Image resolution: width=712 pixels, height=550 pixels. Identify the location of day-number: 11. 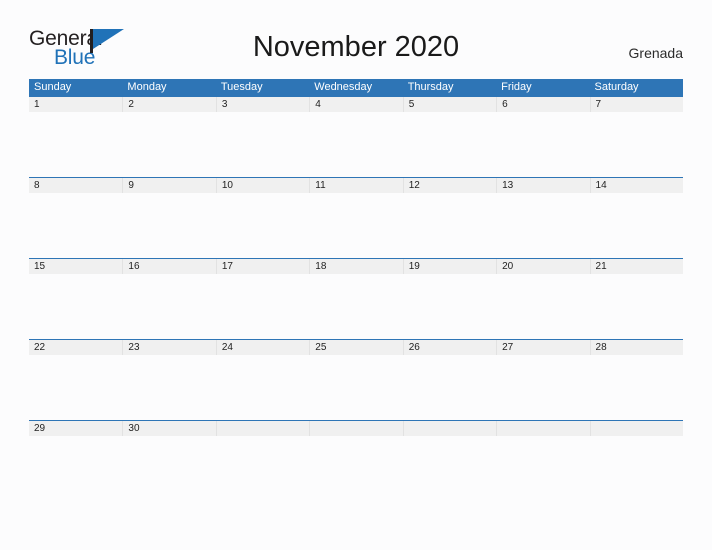
(355, 185).